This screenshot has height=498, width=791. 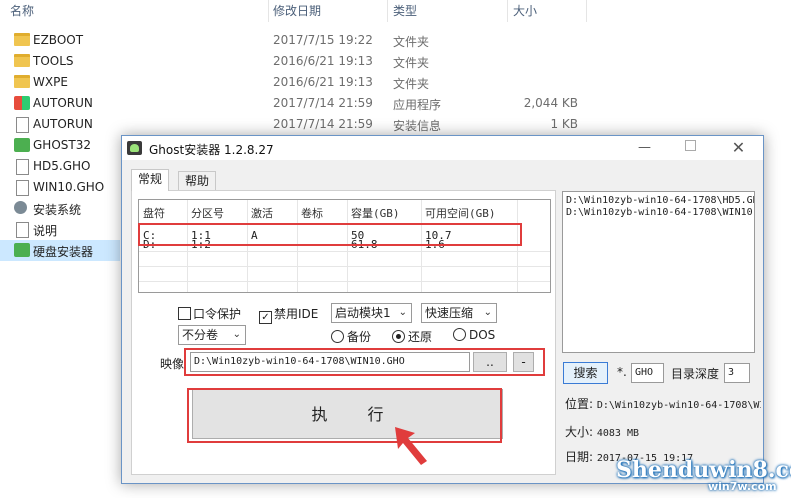 I want to click on radio-selected-icon, so click(x=398, y=336).